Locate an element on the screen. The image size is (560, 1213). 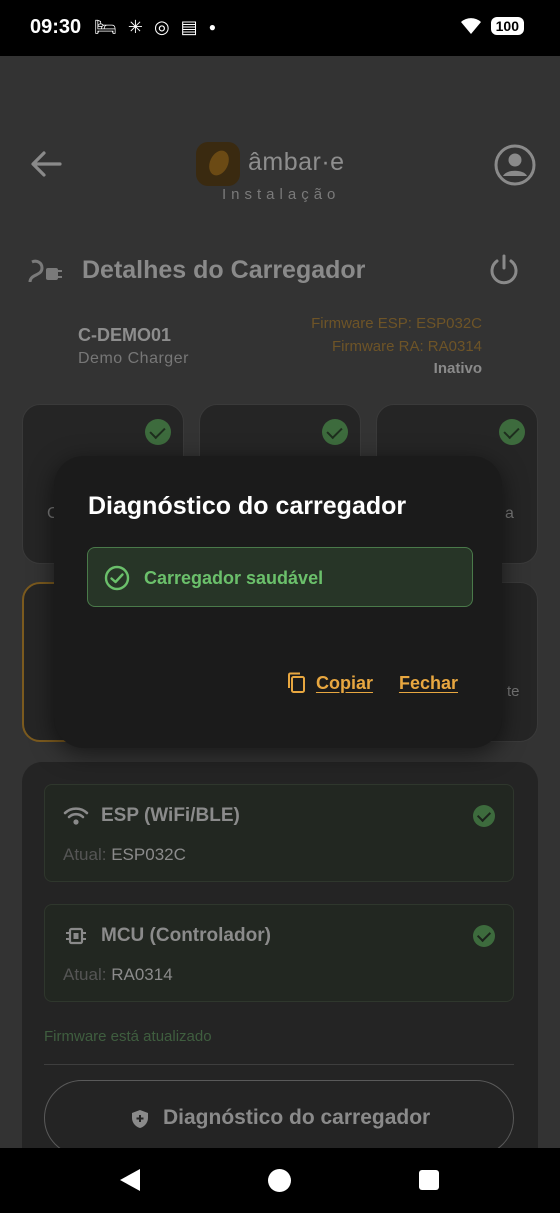
target-icon: ◎ is located at coordinates (161, 27).